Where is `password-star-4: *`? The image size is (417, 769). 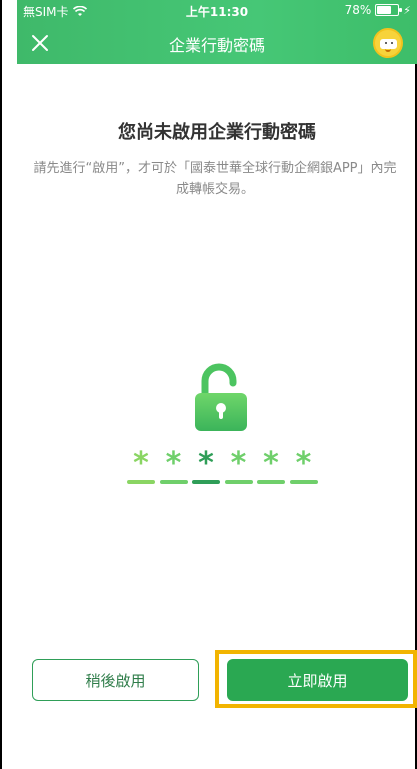 password-star-4: * is located at coordinates (238, 467).